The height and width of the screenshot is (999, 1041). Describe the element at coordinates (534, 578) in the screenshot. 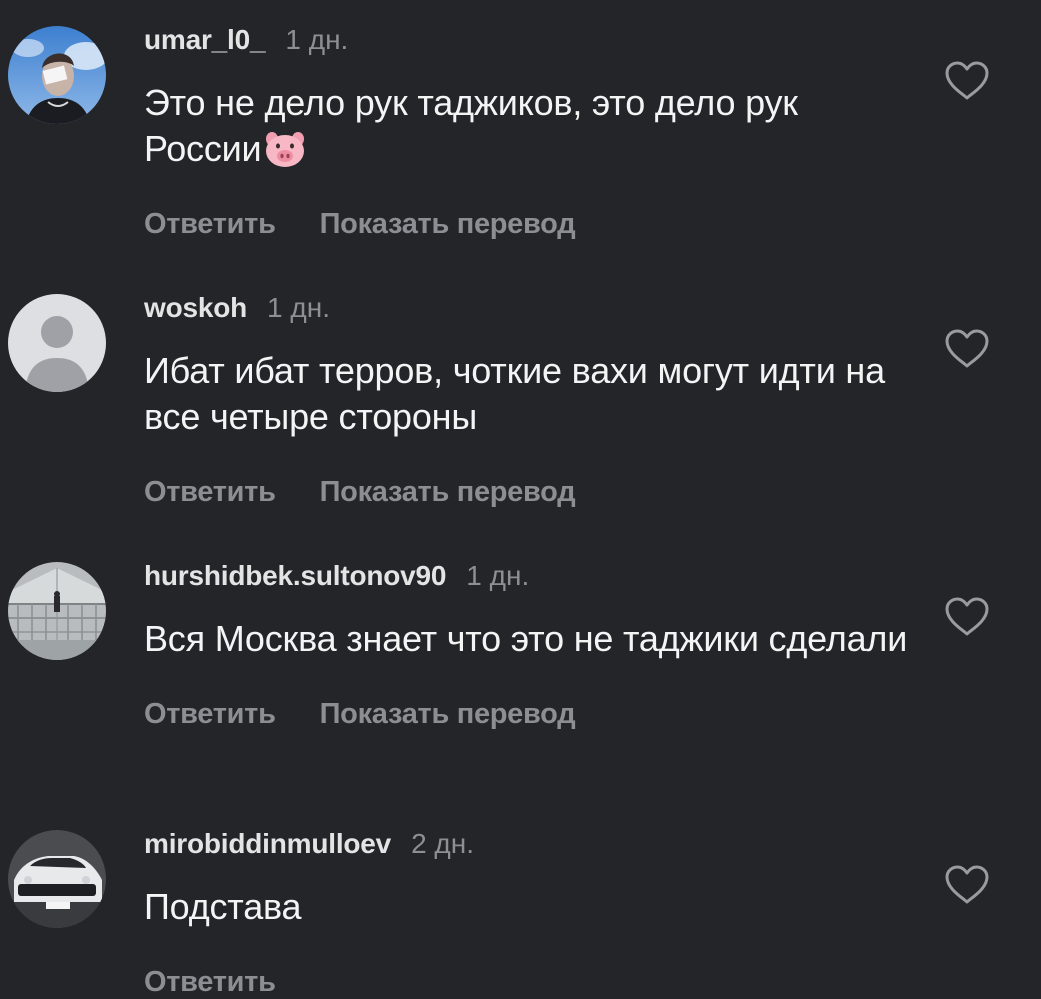

I see `comment-meta: hurshidbek.sultonov90 1 дн.` at that location.